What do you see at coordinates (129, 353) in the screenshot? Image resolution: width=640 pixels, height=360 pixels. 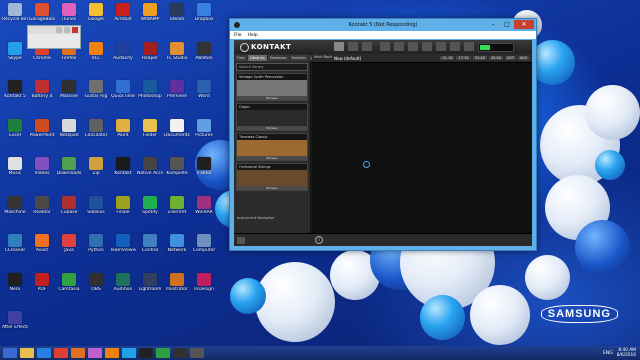 I see `taskbar-skype-button` at bounding box center [129, 353].